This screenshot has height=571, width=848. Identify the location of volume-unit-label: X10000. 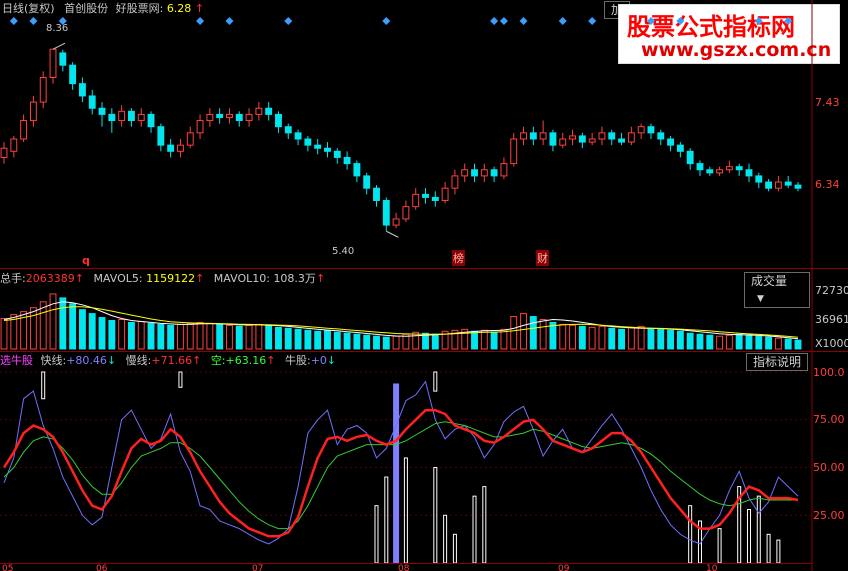
(831, 343).